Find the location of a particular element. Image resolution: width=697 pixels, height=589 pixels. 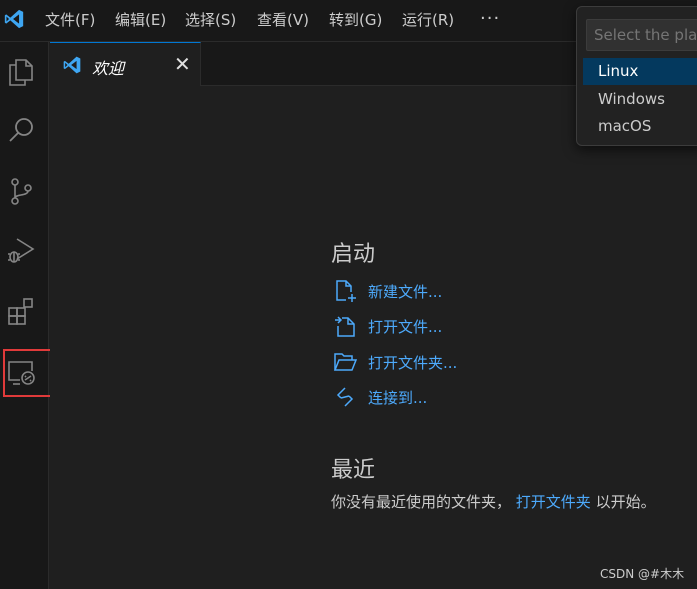

recent-open-folder-link: 打开文件夹 is located at coordinates (553, 502).